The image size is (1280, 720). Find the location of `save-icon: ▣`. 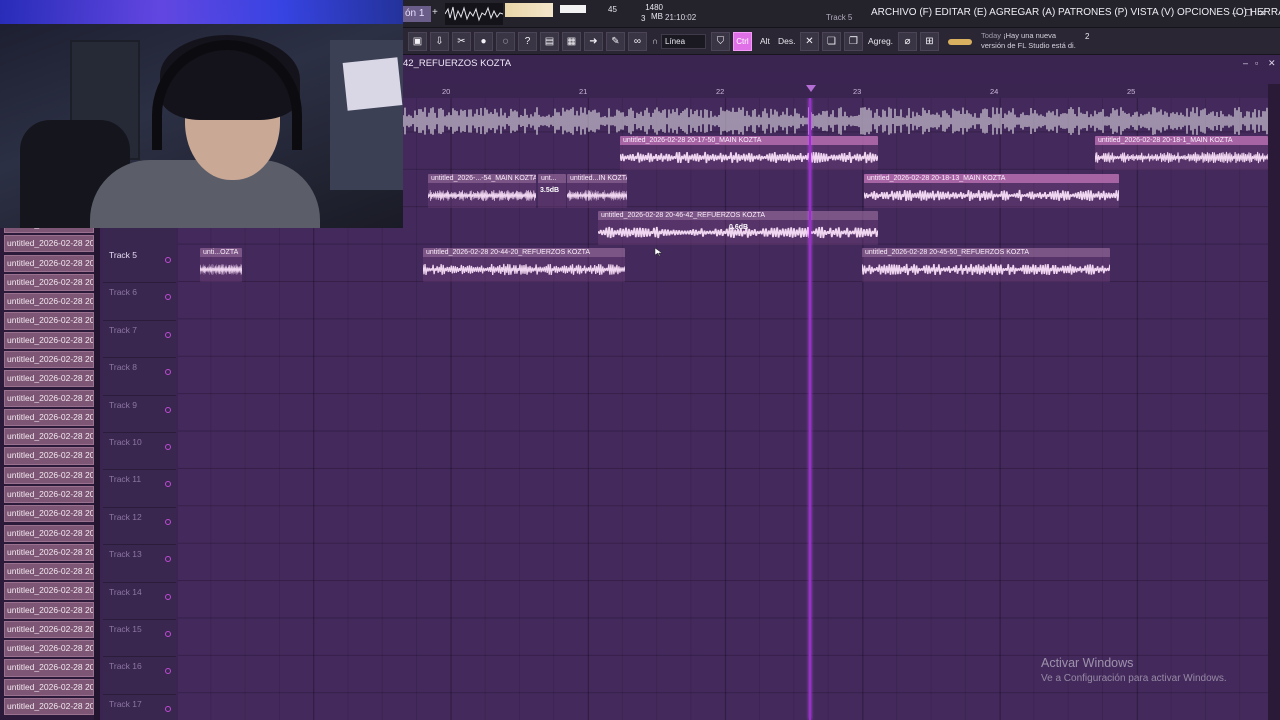

save-icon: ▣ is located at coordinates (417, 41).